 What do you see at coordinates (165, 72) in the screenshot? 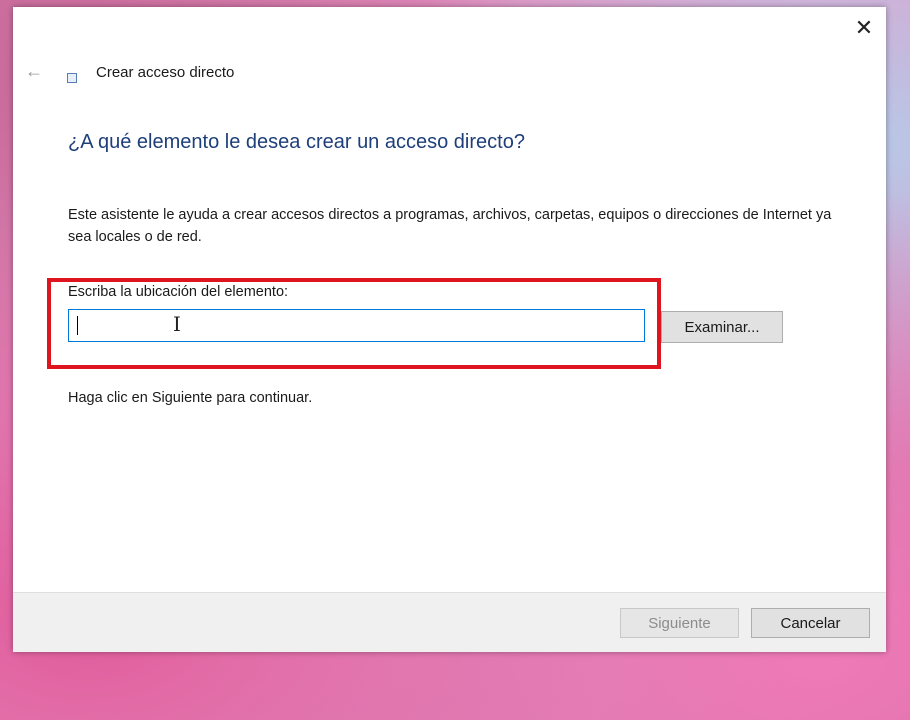
I see `wizard-title: Crear acceso directo` at bounding box center [165, 72].